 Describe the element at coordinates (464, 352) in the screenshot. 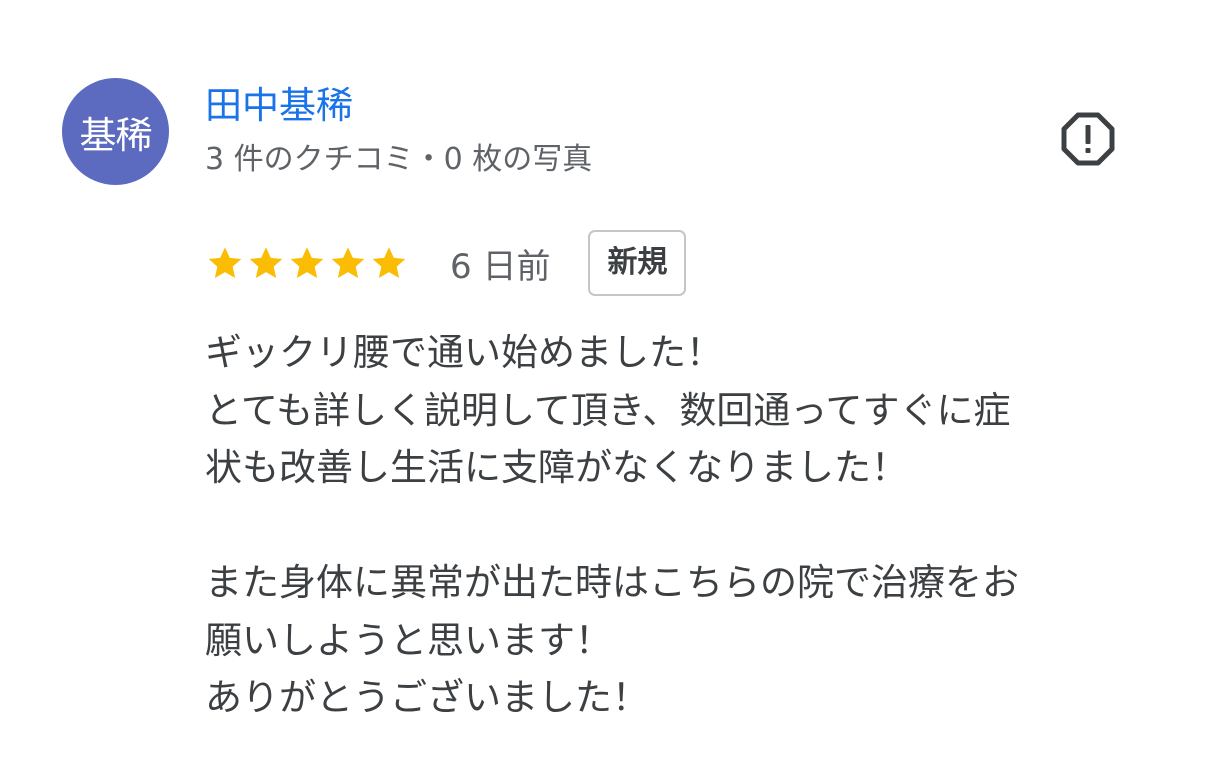

I see `review-text-line: ギックリ腰で通い始めました！` at that location.